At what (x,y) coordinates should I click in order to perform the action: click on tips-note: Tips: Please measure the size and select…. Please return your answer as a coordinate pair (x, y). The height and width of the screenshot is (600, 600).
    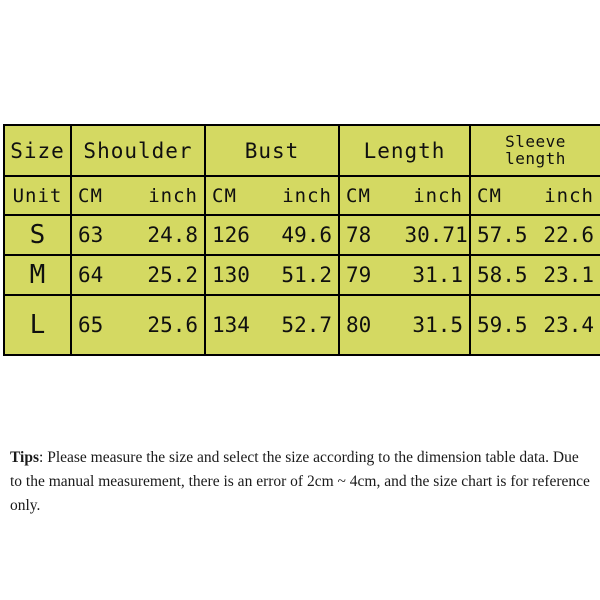
    Looking at the image, I should click on (300, 482).